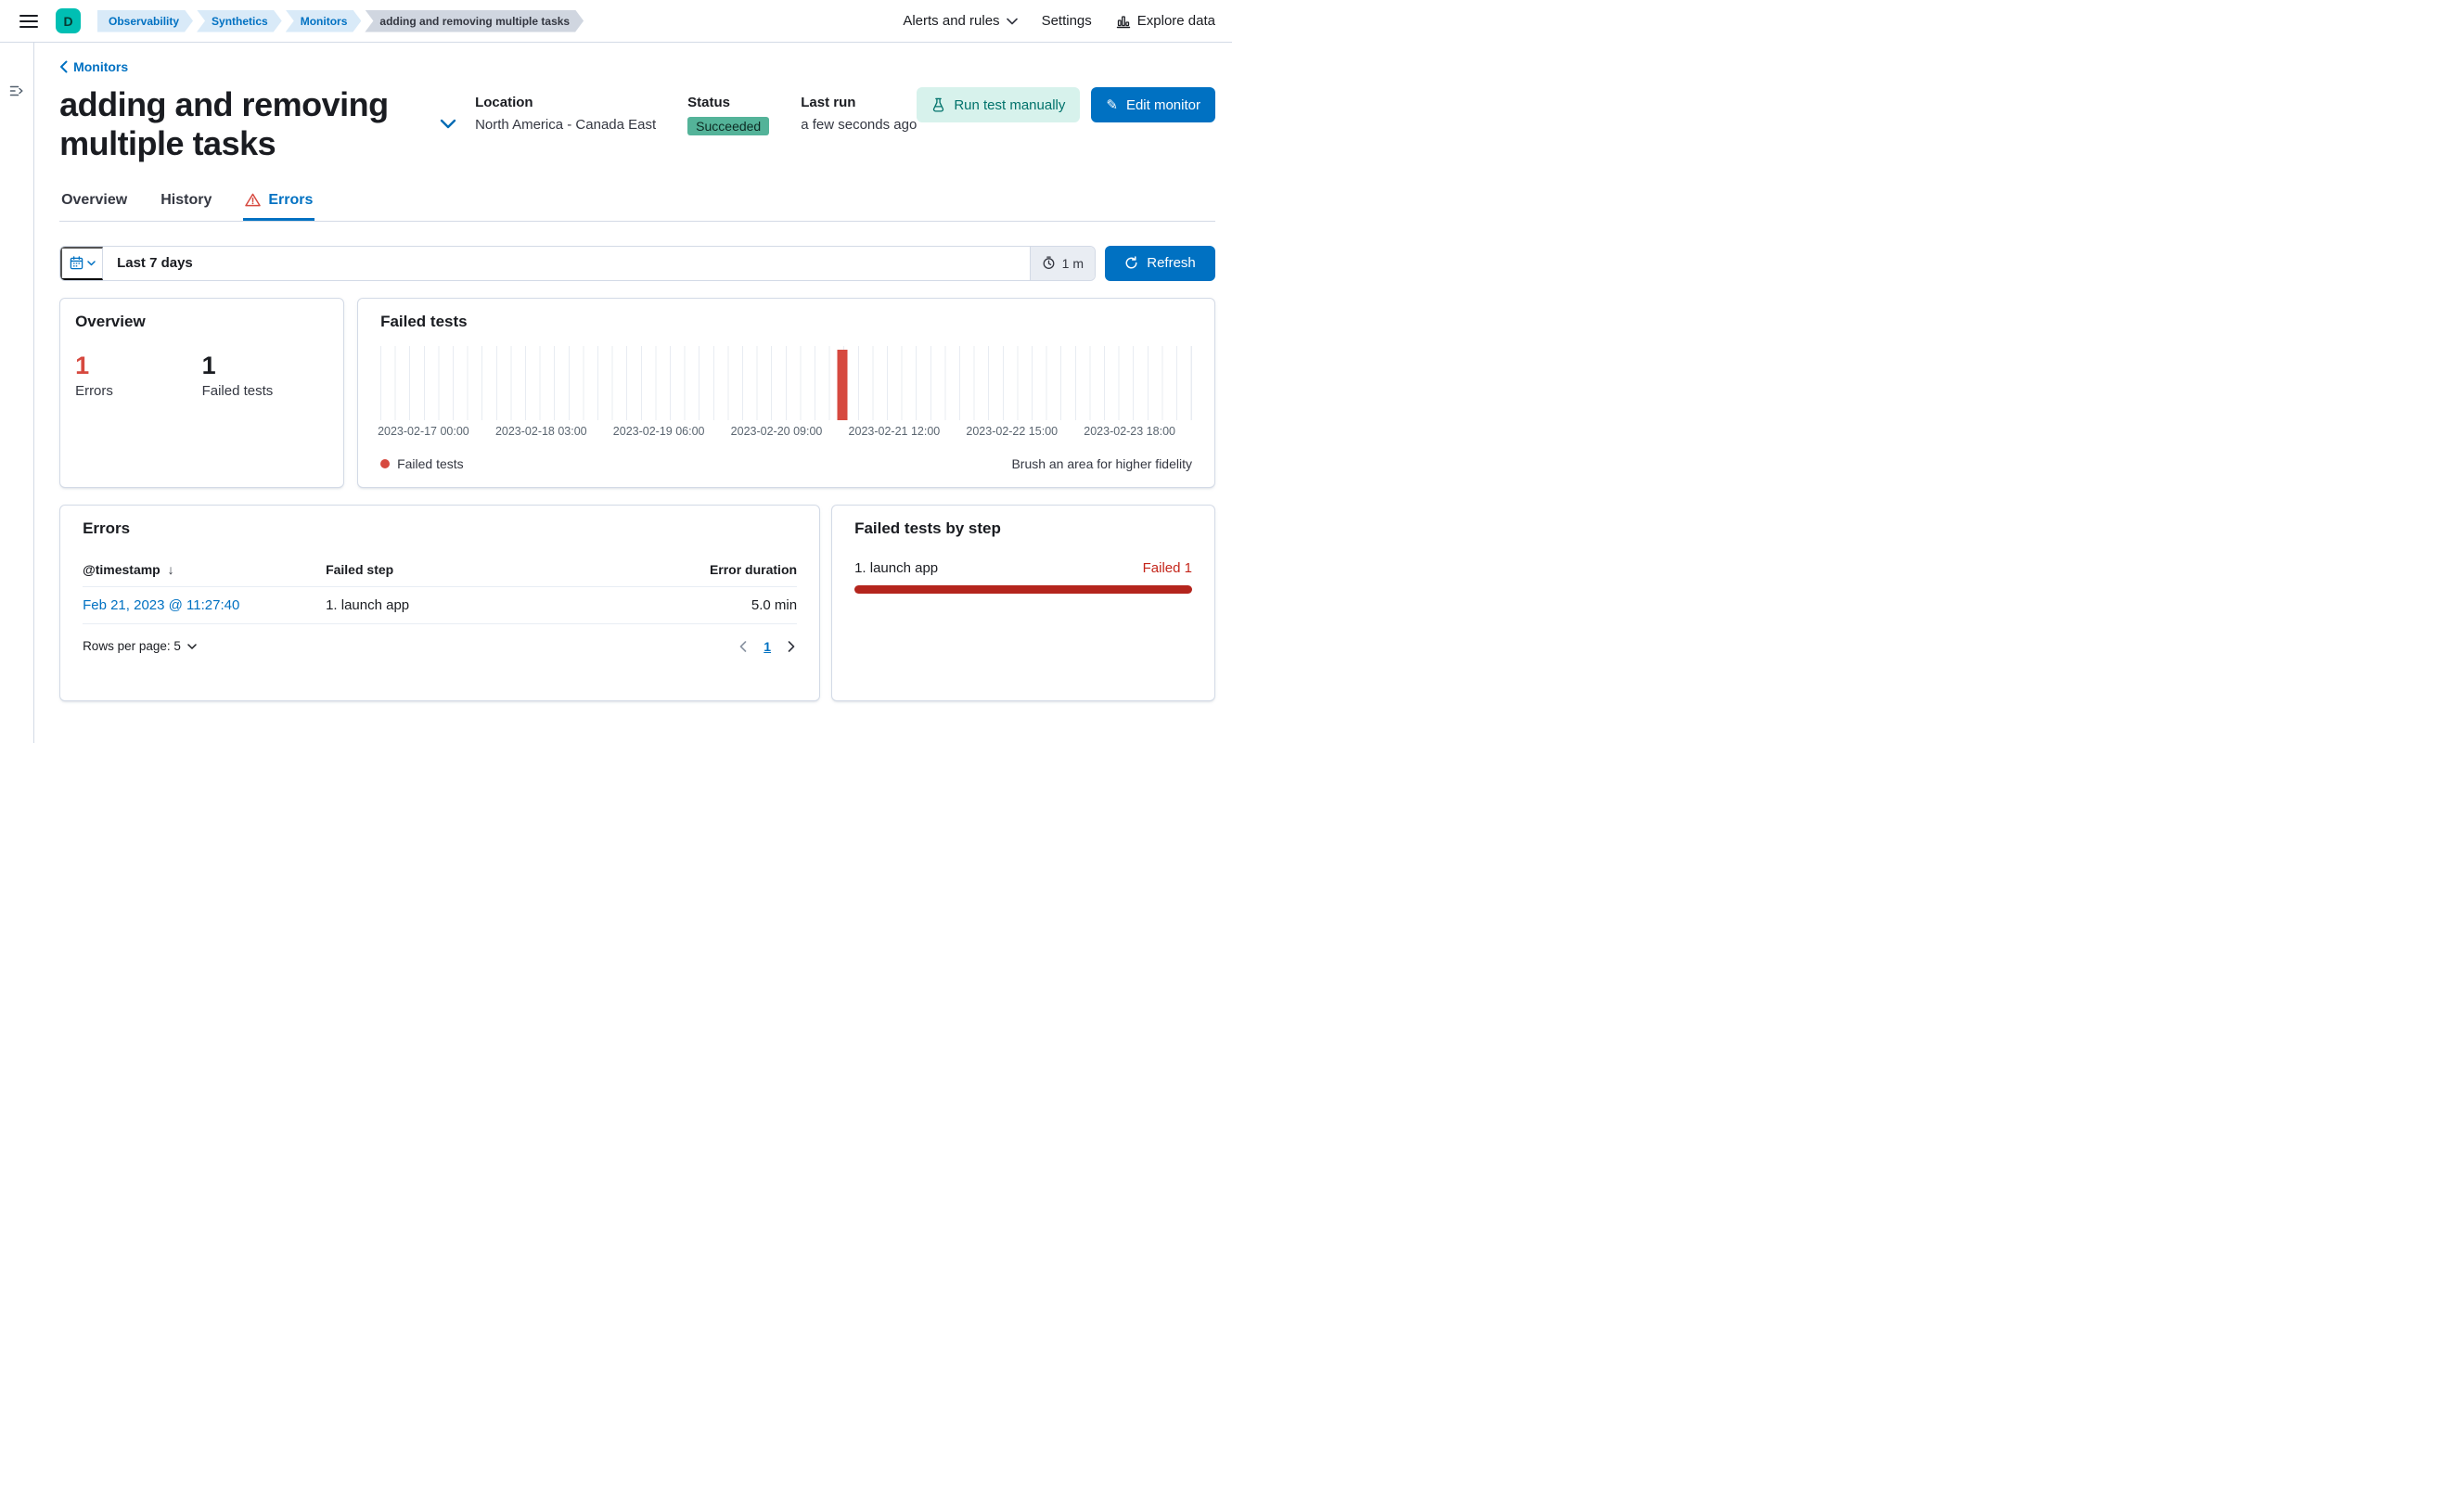 Image resolution: width=2464 pixels, height=1486 pixels. What do you see at coordinates (424, 321) in the screenshot?
I see `failed-tests-card-title: Failed tests` at bounding box center [424, 321].